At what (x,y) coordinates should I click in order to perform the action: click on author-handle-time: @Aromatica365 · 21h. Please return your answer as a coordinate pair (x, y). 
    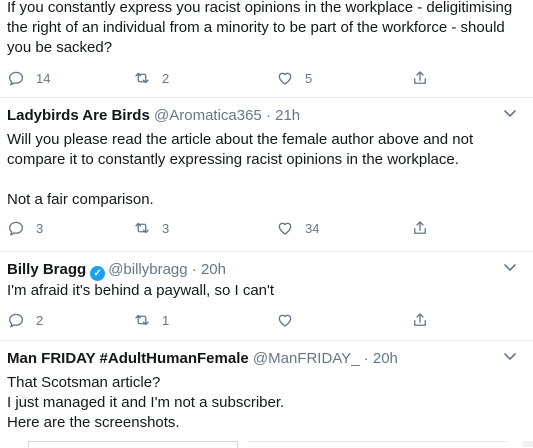
    Looking at the image, I should click on (227, 115).